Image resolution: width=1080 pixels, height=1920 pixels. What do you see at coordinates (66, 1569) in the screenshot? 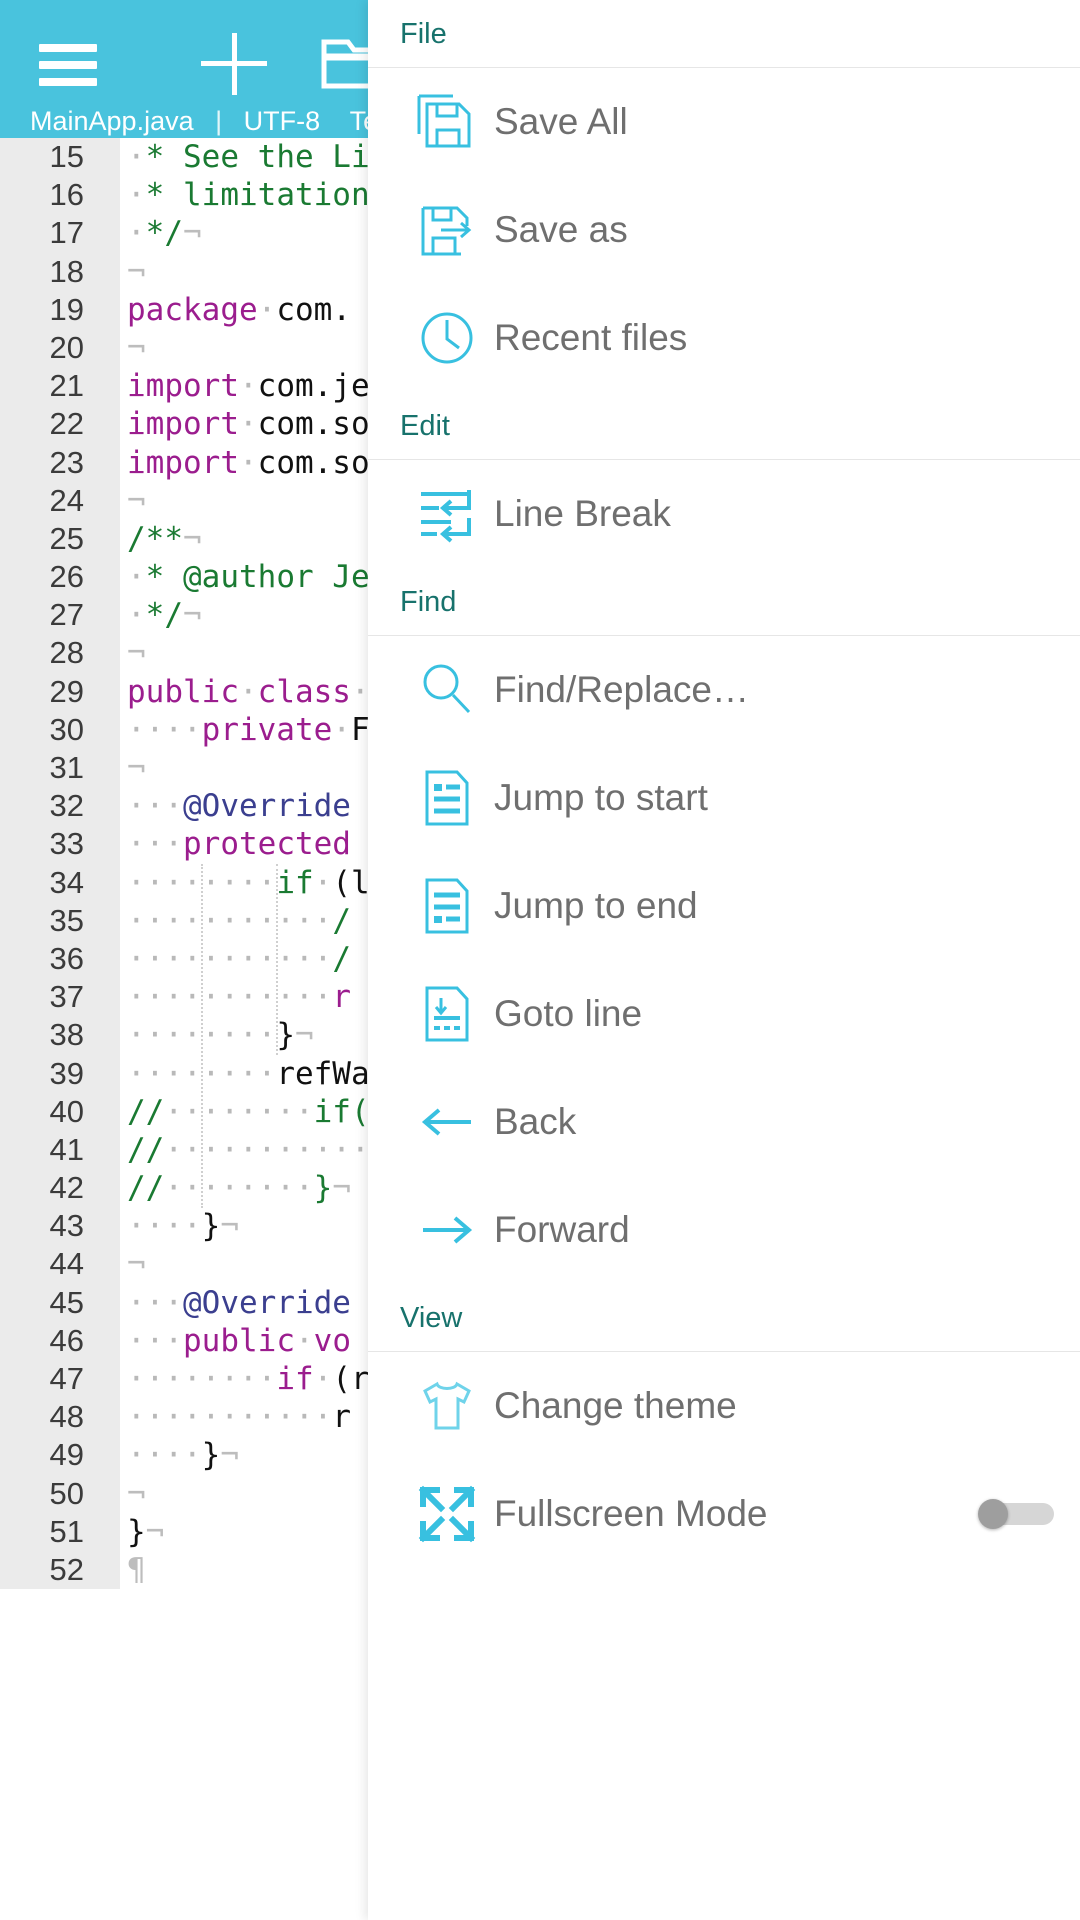
I see `line-number: 52` at bounding box center [66, 1569].